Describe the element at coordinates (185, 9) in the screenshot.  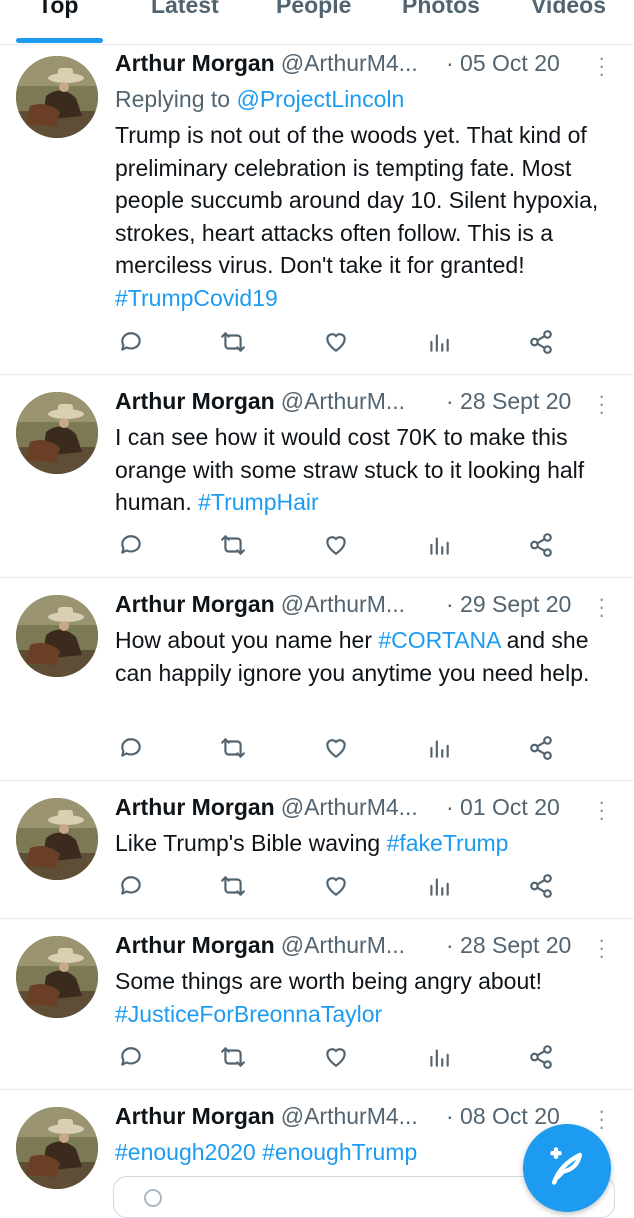
I see `tab-latest: Latest` at that location.